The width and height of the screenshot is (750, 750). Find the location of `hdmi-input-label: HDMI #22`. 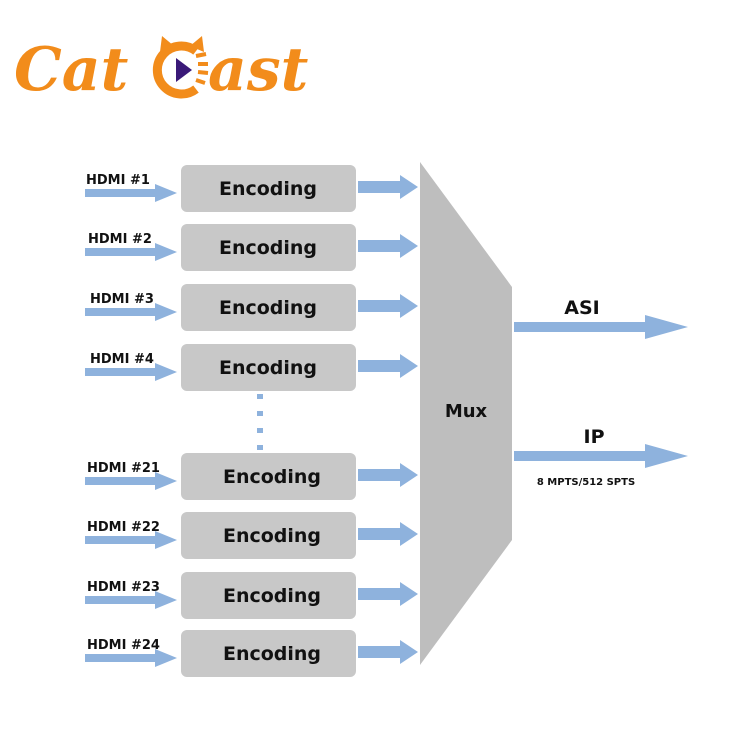

hdmi-input-label: HDMI #22 is located at coordinates (123, 527).